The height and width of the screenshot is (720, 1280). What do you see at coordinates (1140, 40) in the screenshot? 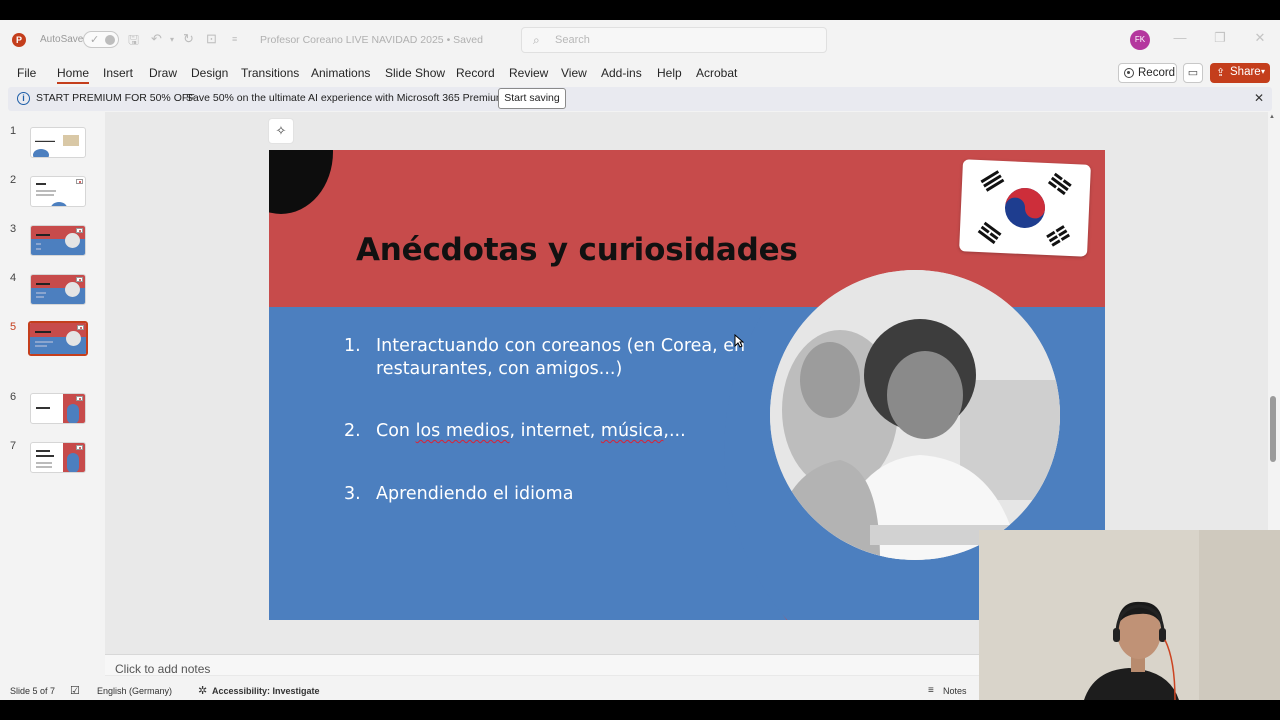
I see `avatar: FK` at bounding box center [1140, 40].